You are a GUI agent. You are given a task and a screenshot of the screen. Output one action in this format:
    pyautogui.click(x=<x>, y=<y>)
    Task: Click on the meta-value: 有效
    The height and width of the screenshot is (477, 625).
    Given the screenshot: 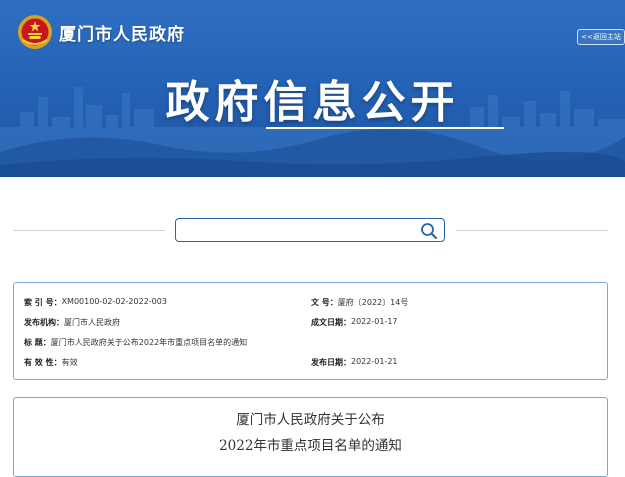 What is the action you would take?
    pyautogui.click(x=69, y=362)
    